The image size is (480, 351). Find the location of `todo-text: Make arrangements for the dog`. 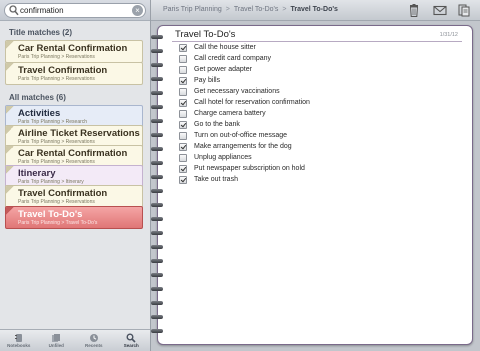

todo-text: Make arrangements for the dog is located at coordinates (243, 146).